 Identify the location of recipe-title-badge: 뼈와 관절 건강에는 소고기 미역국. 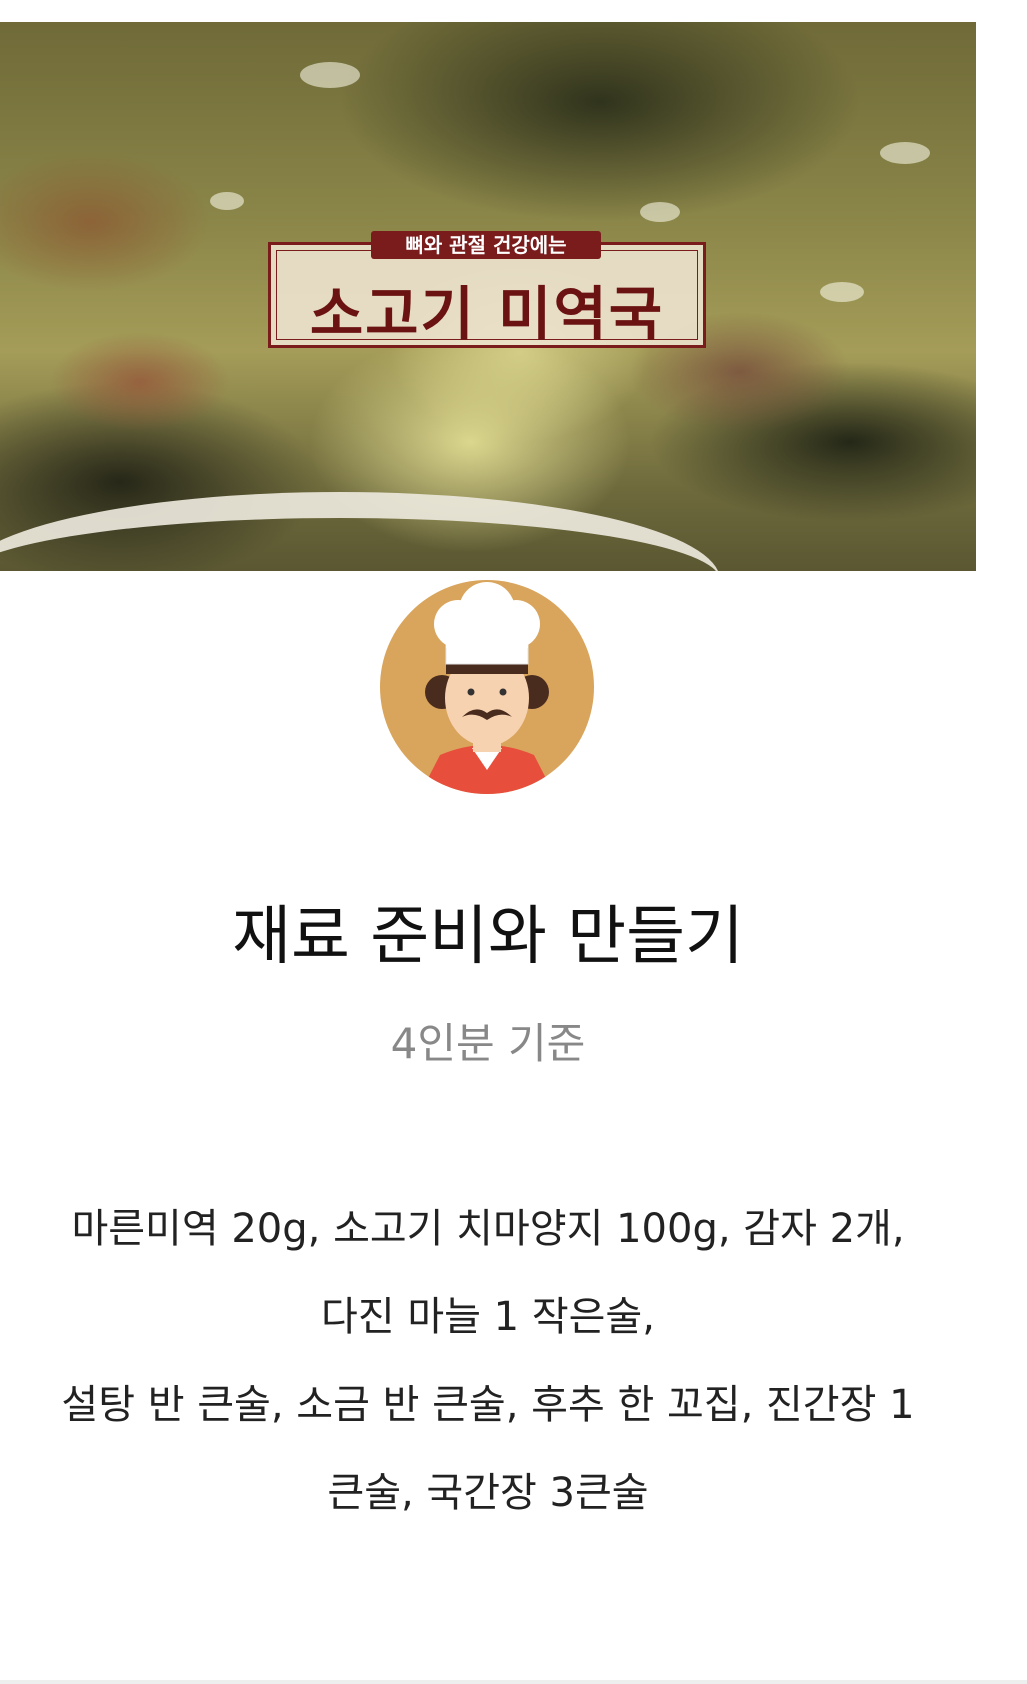
(487, 289).